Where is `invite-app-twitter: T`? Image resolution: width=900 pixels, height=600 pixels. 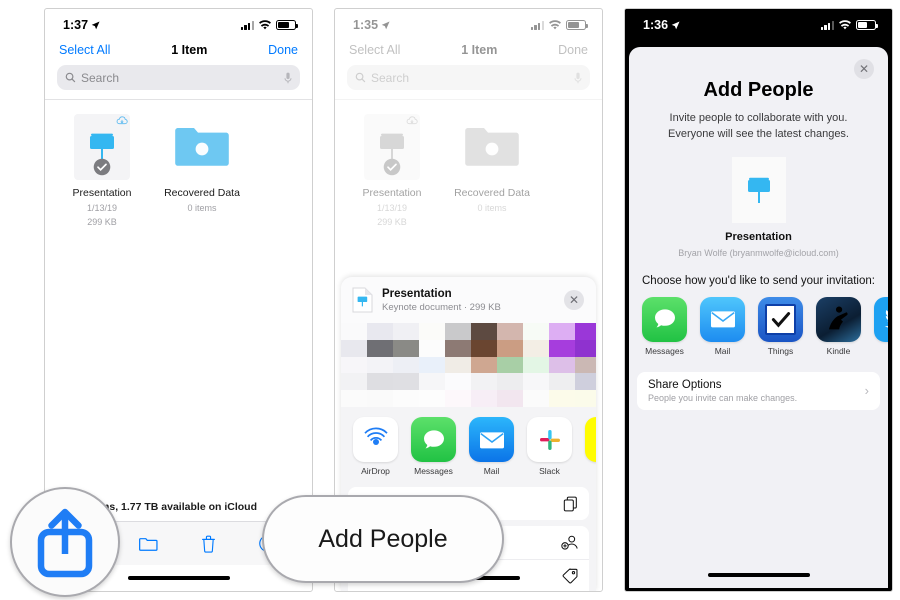 invite-app-twitter: T is located at coordinates (881, 326).